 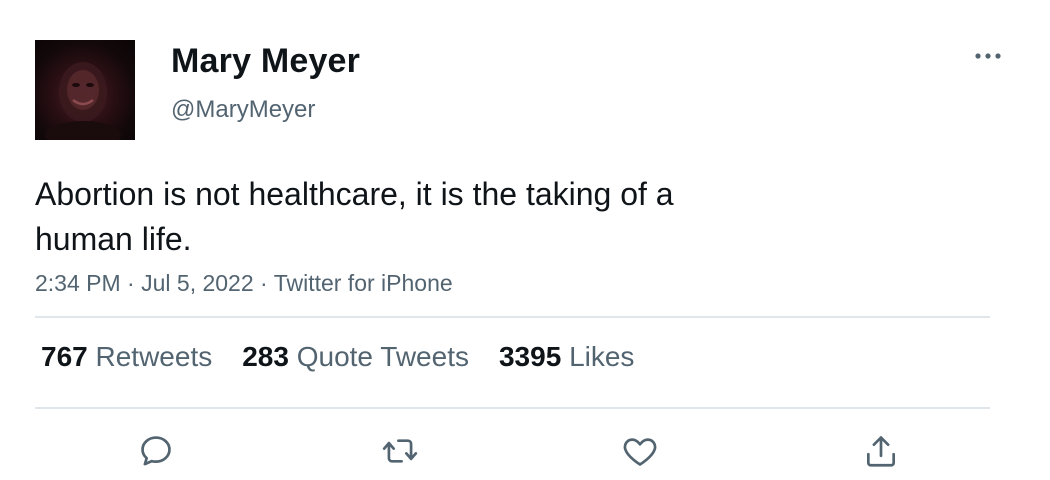 I want to click on more-horizontal-icon, so click(x=988, y=56).